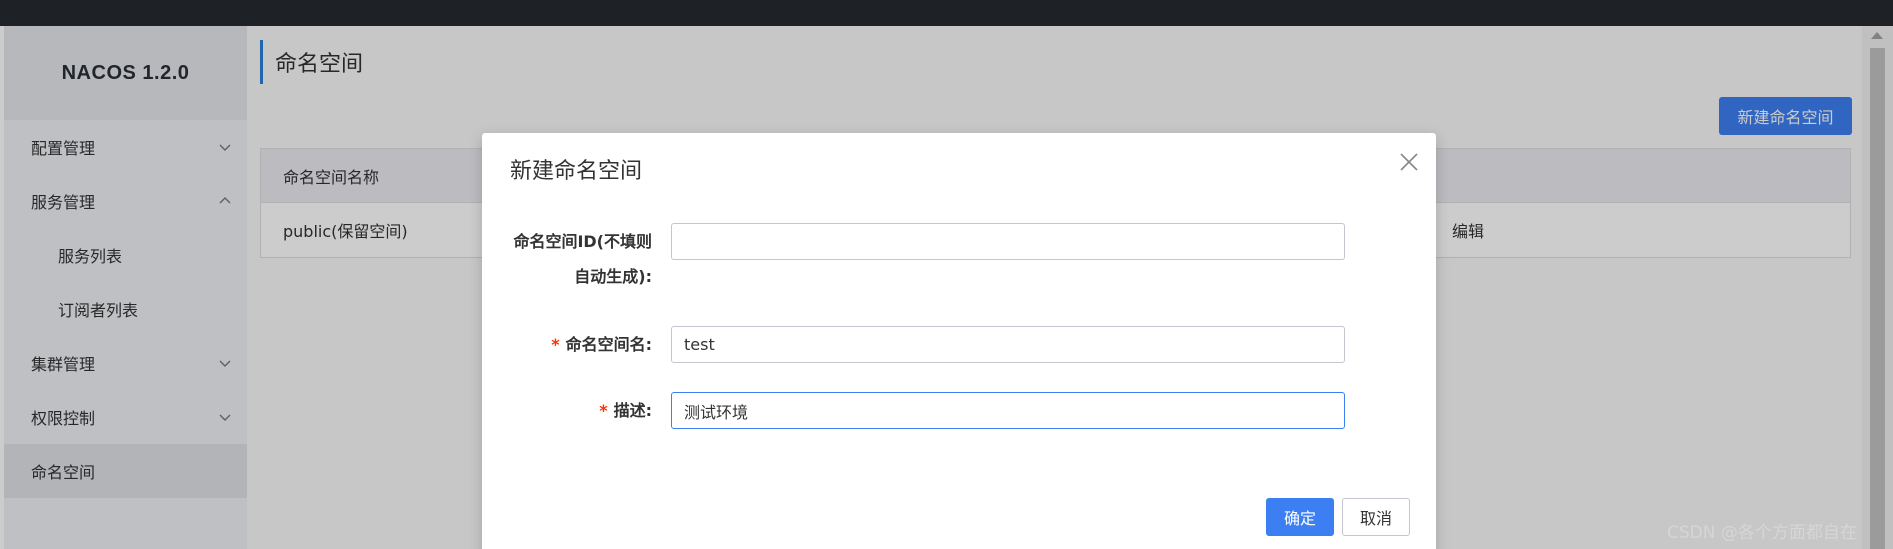 This screenshot has height=549, width=1893. What do you see at coordinates (1008, 344) in the screenshot?
I see `namespace-name-input: test` at bounding box center [1008, 344].